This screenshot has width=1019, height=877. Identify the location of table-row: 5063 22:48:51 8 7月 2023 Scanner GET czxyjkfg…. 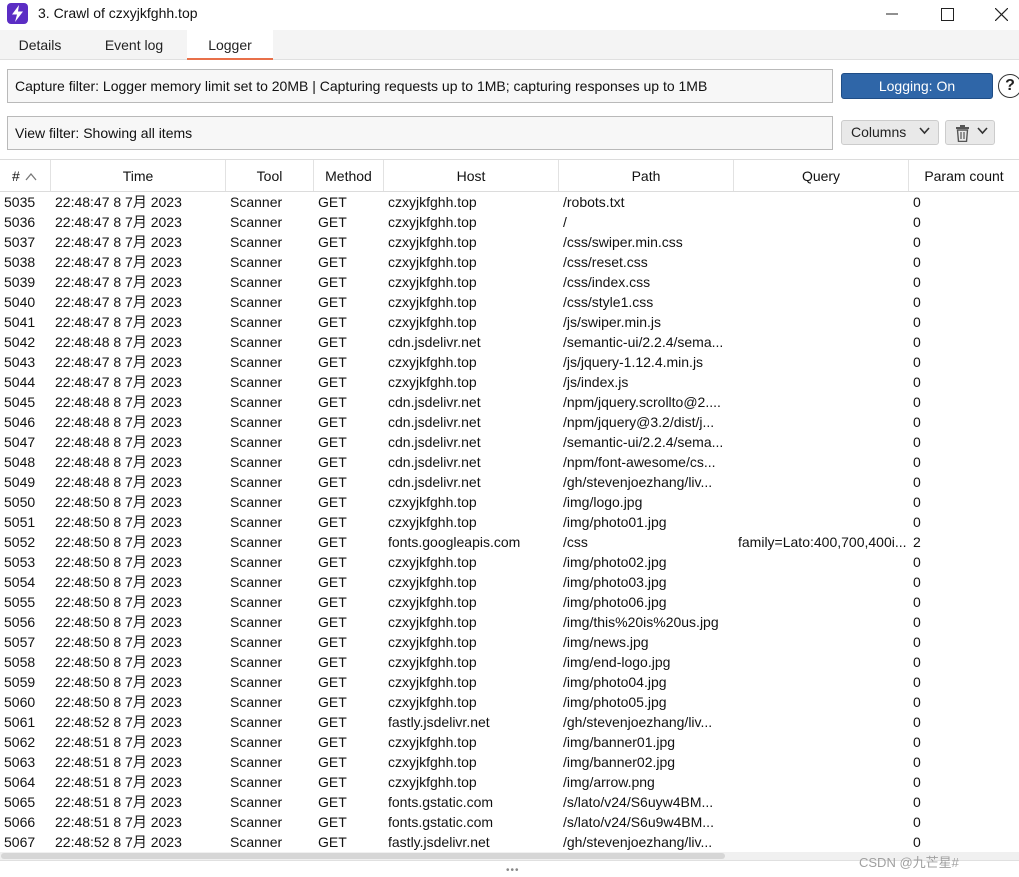
(509, 762).